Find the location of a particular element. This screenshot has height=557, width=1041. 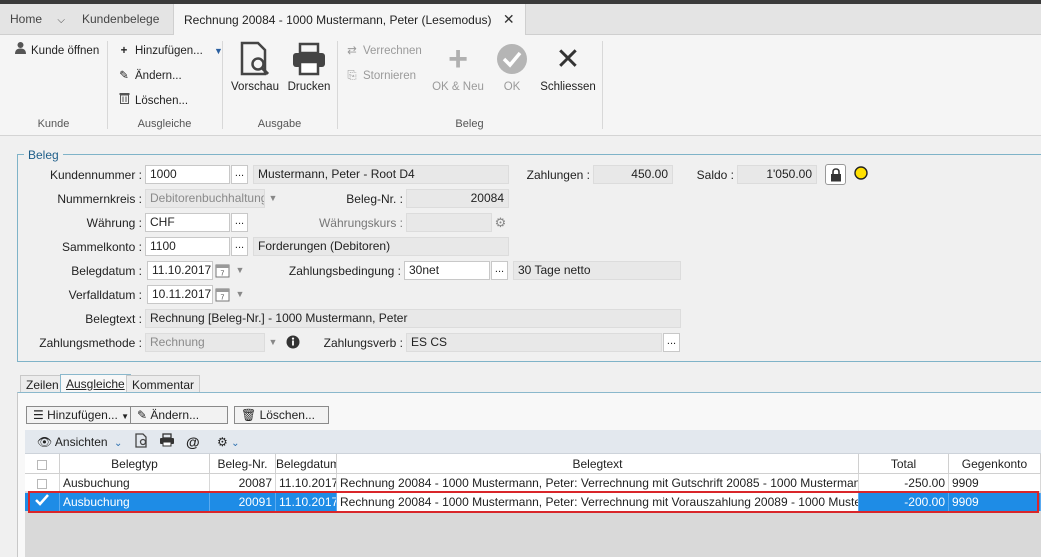

panel-hinzufuegen-button: ☰ Hinzufügen... ▼ is located at coordinates (81, 415).